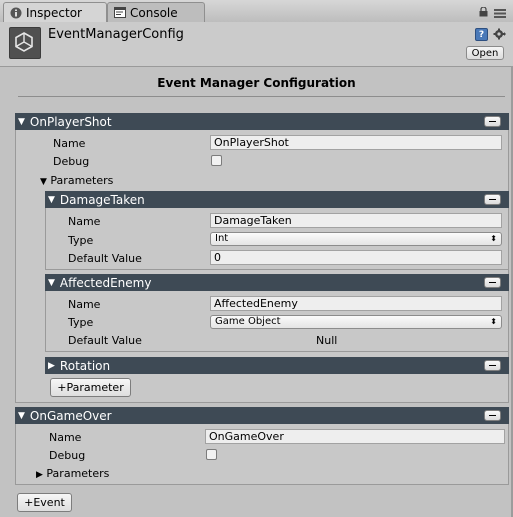 This screenshot has width=513, height=517. I want to click on asset-title: EventManagerConfig, so click(116, 34).